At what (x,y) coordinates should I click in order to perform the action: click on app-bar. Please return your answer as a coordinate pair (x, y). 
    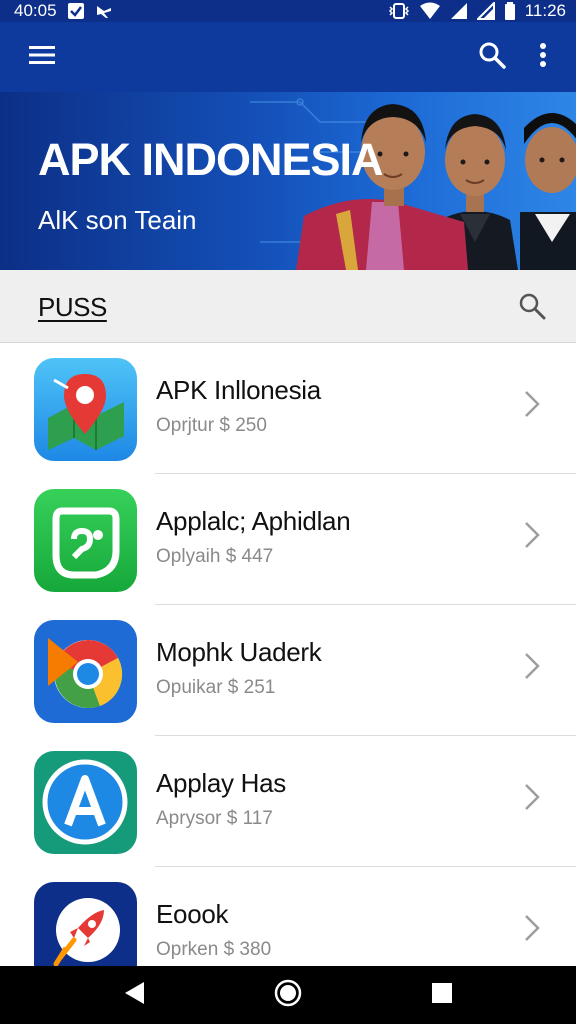
    Looking at the image, I should click on (288, 57).